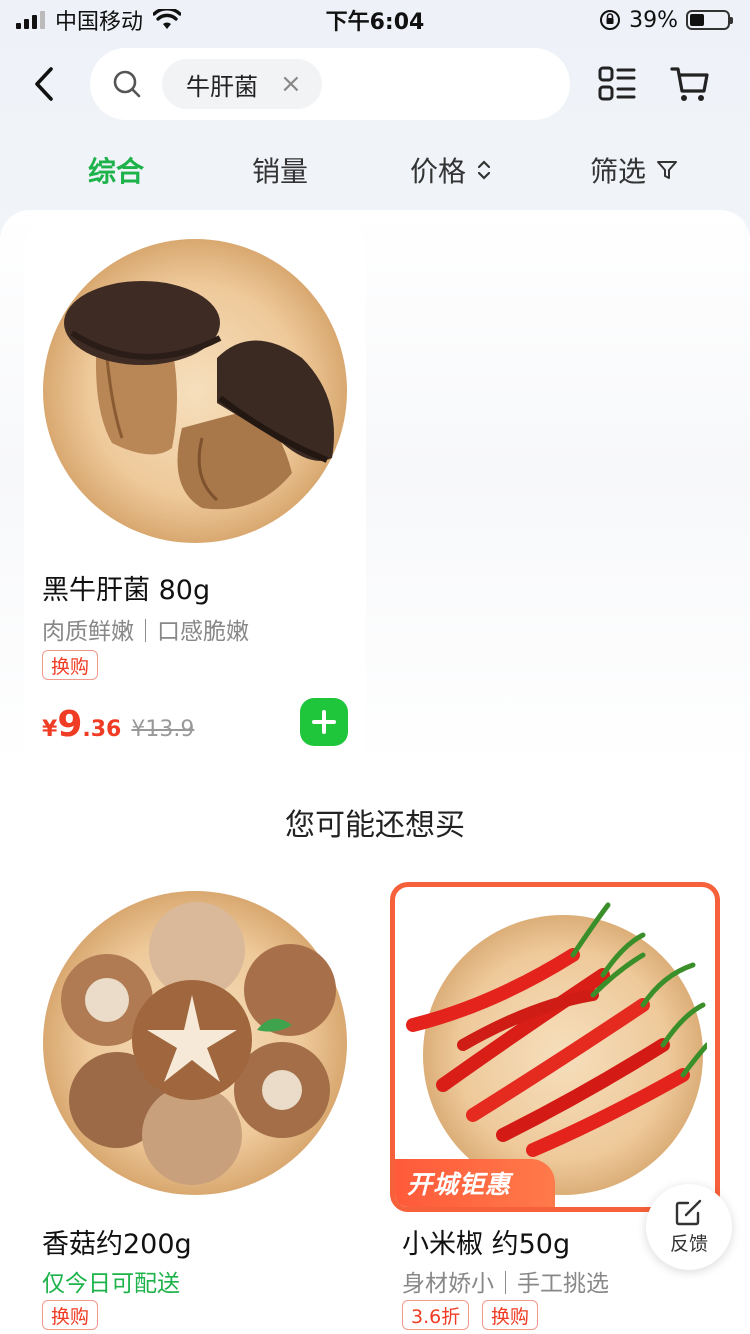  I want to click on price-decimal: .36, so click(102, 729).